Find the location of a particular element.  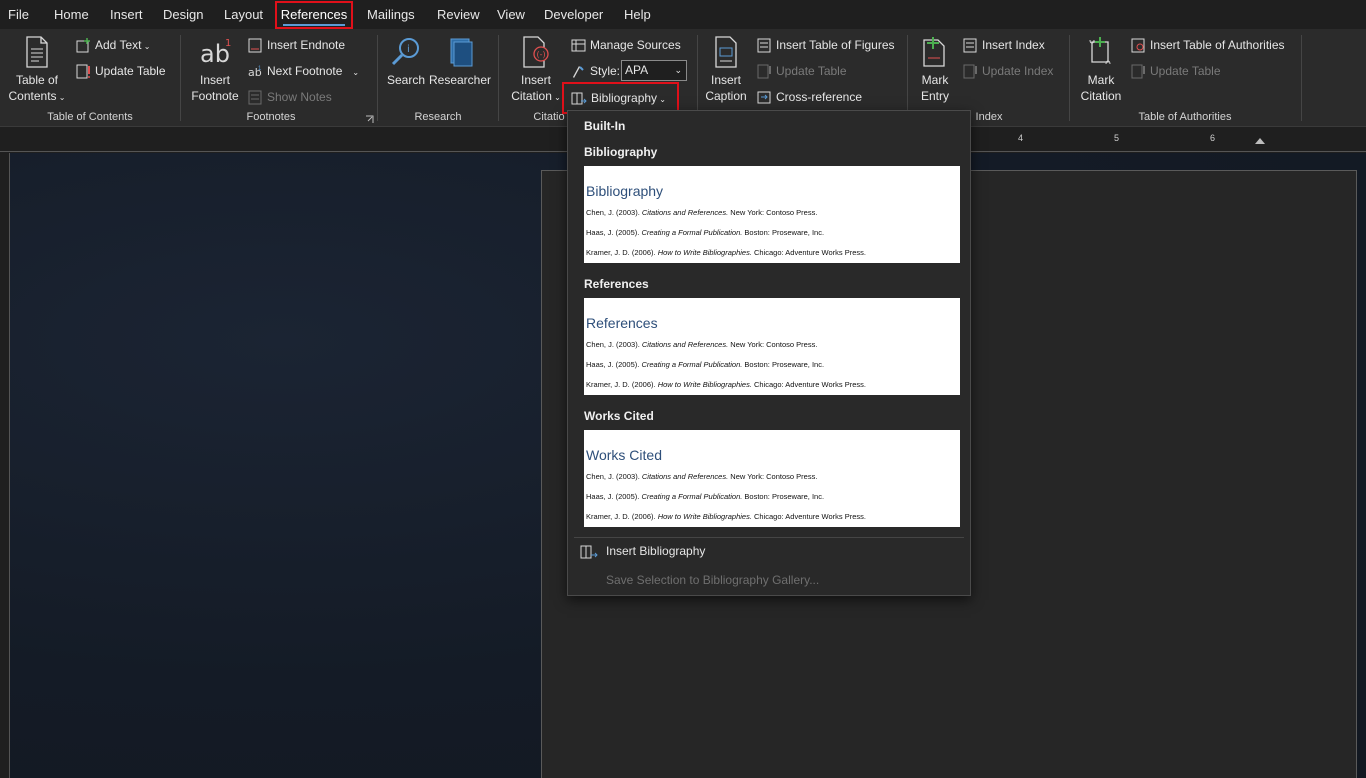

insert-caption-label-1: Insert is located at coordinates (725, 80).